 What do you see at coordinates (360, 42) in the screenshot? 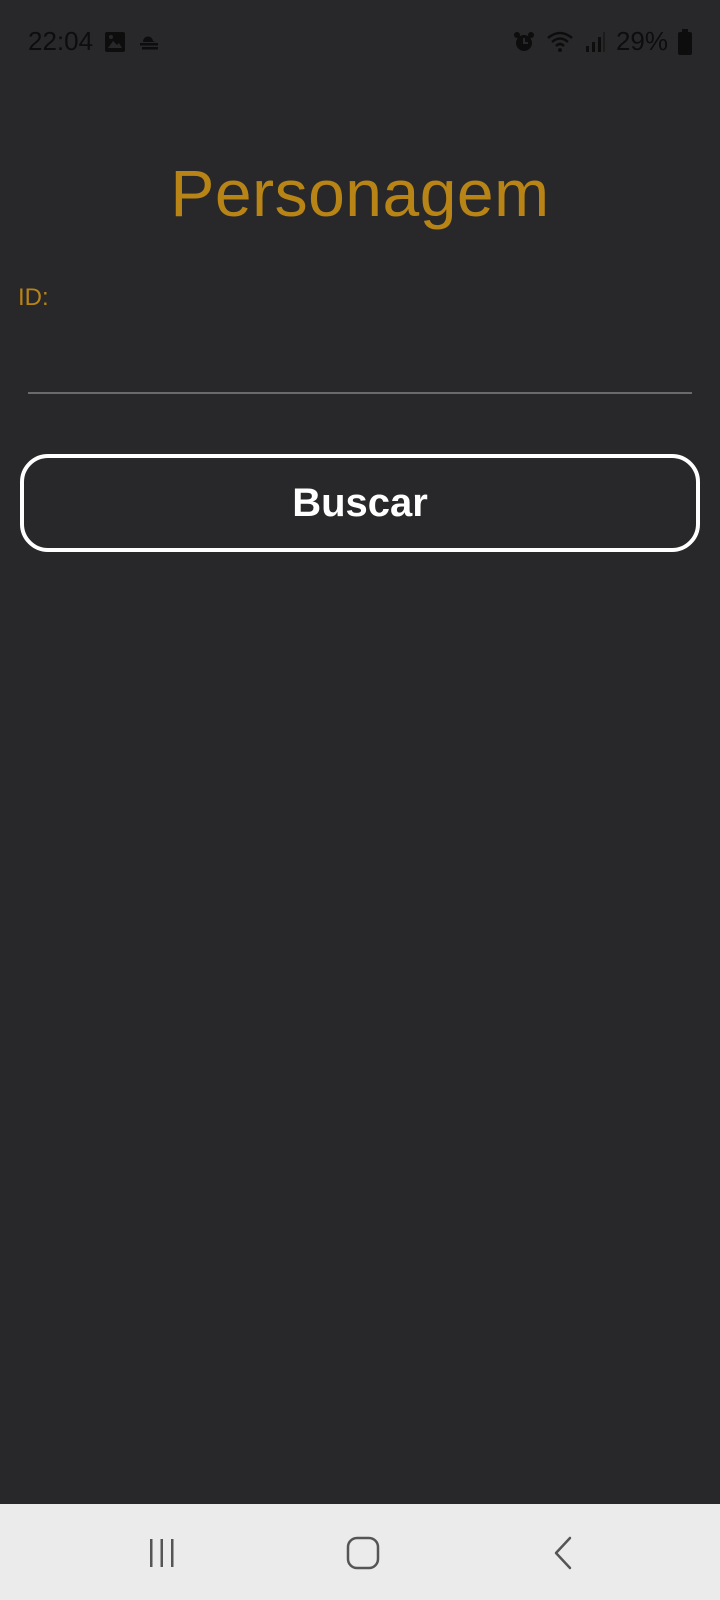
I see `status-bar: 22:04 29%` at bounding box center [360, 42].